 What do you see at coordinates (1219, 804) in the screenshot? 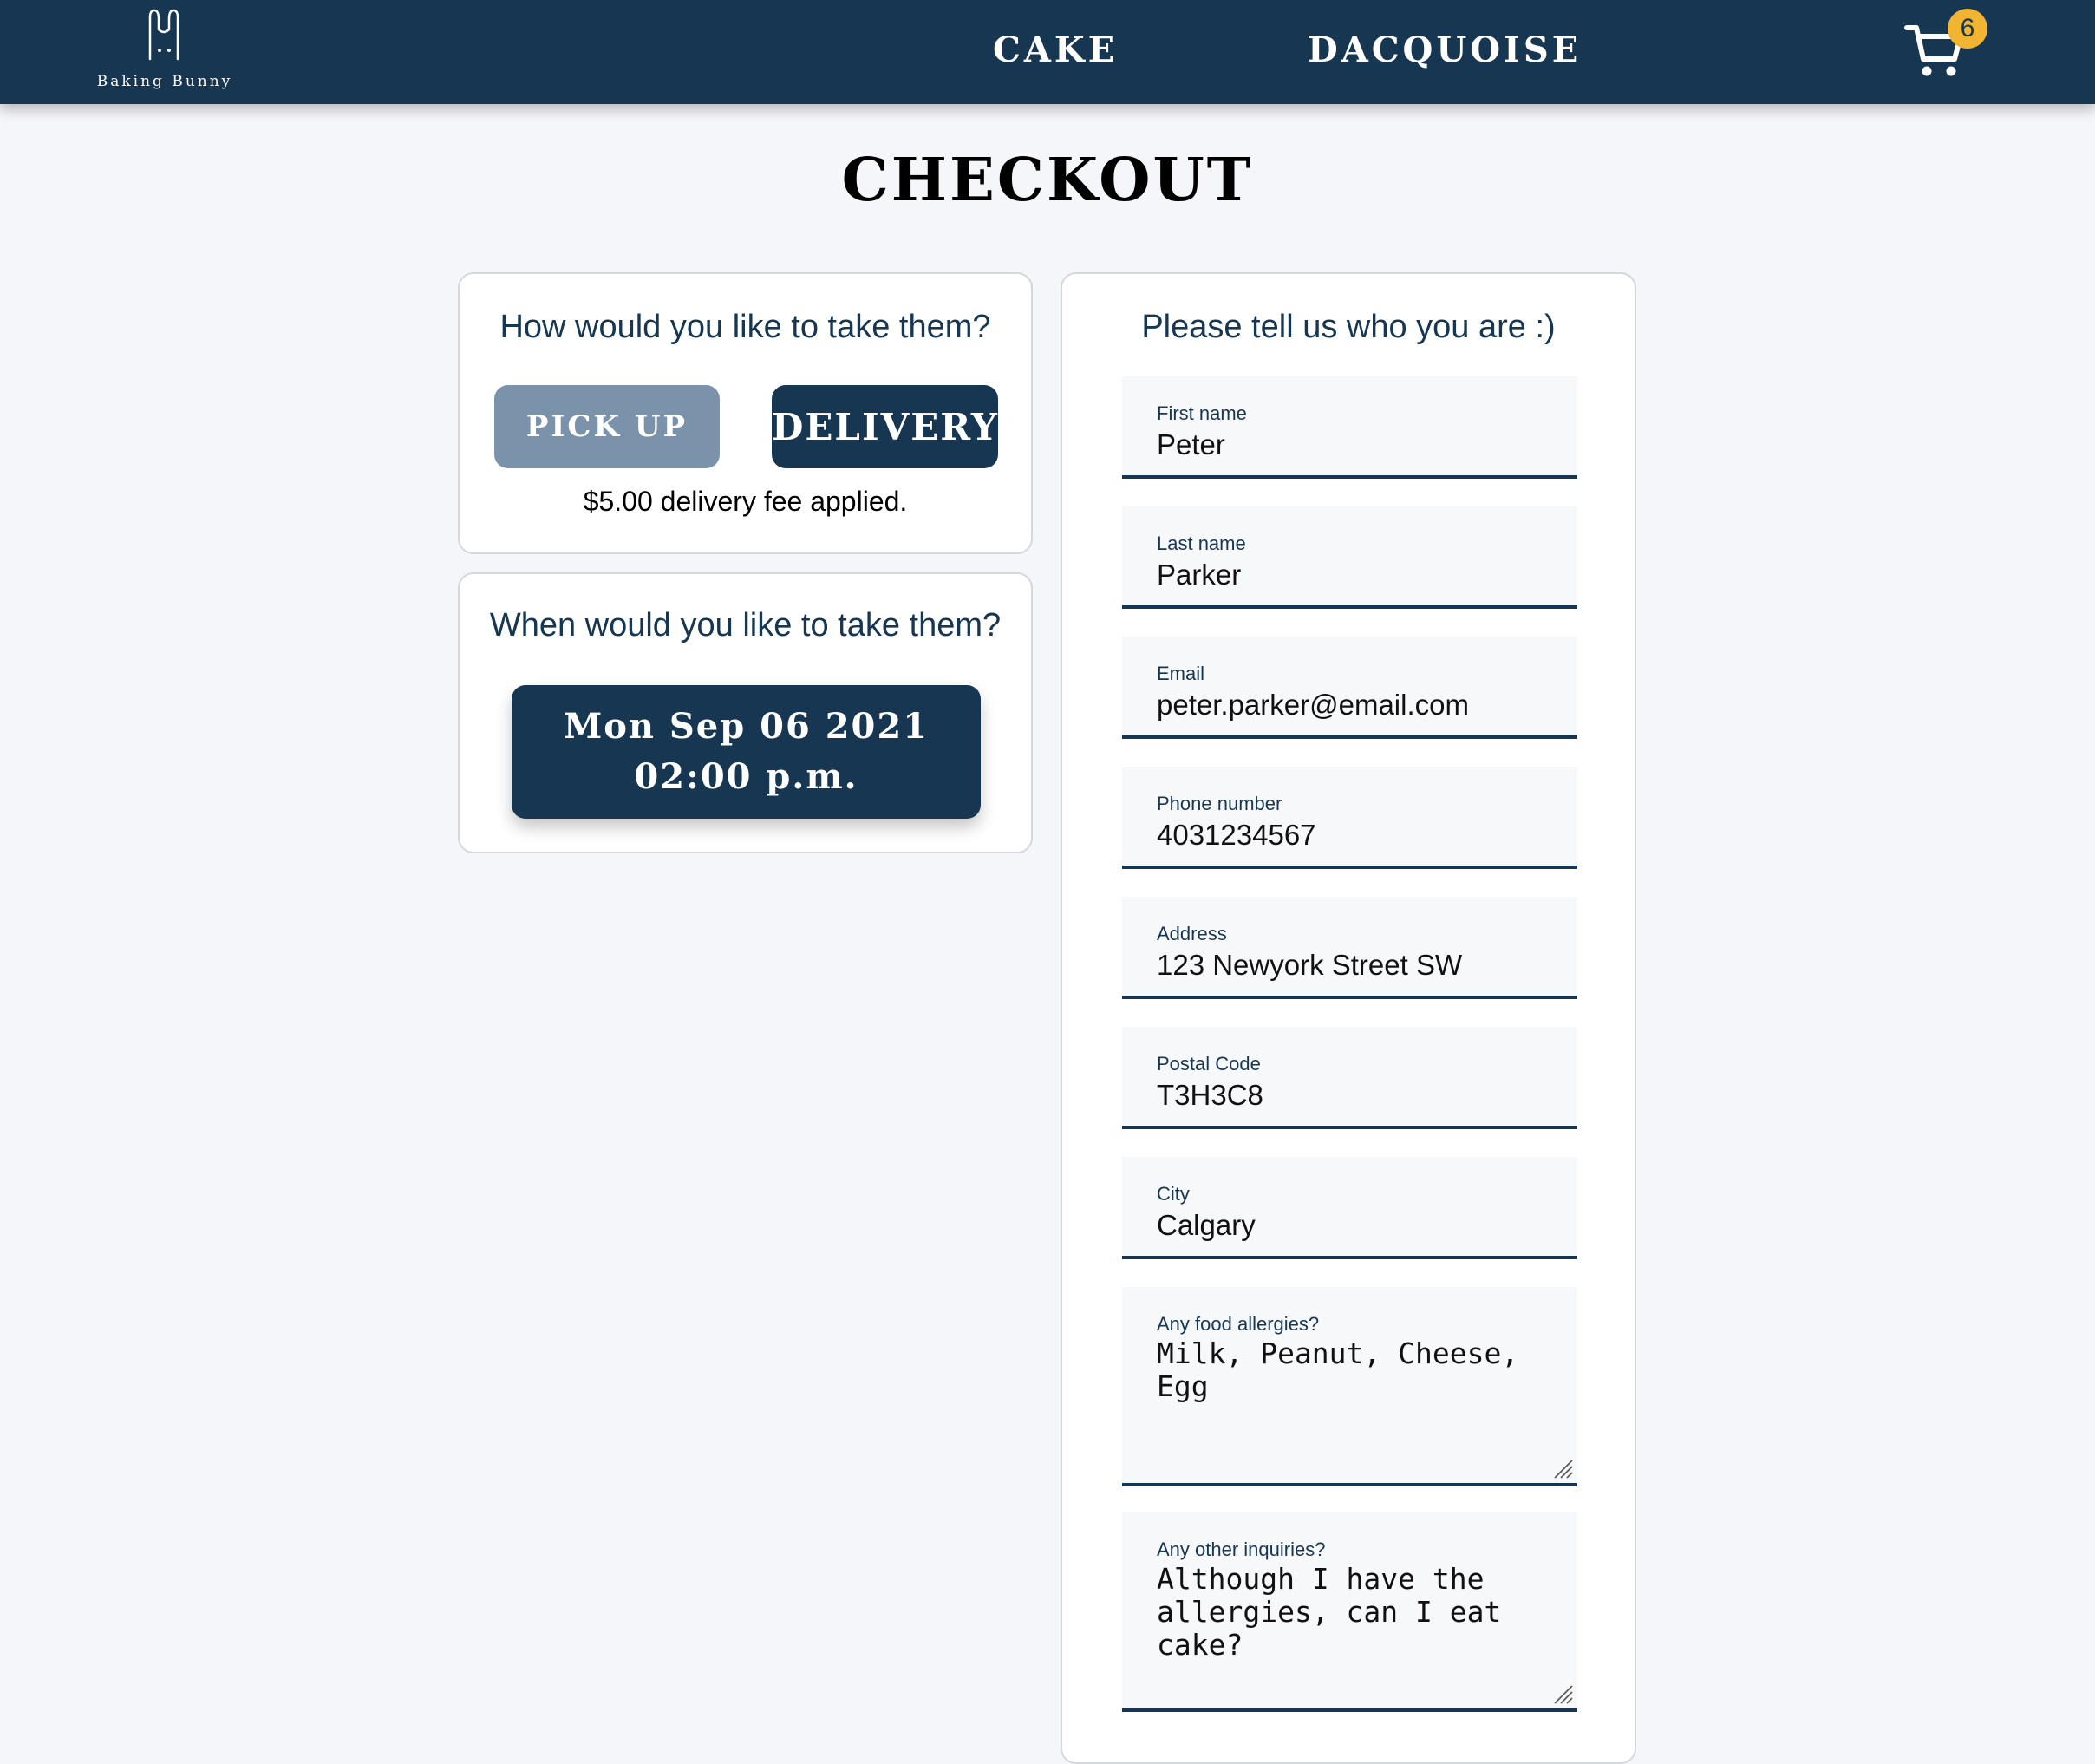
I see `phone-number-label: Phone number` at bounding box center [1219, 804].